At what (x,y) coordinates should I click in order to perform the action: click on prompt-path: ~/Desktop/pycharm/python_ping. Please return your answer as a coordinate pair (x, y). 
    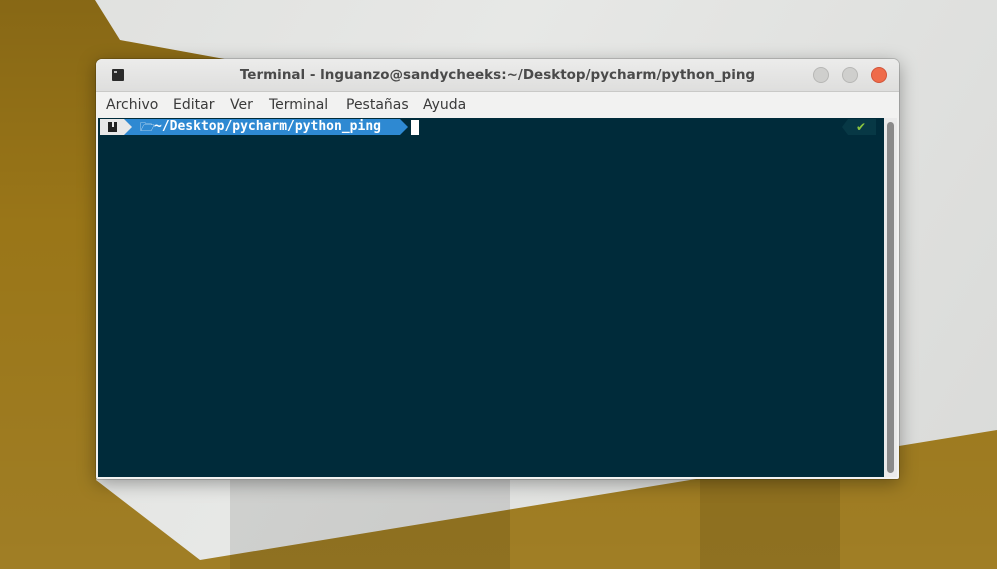
    Looking at the image, I should click on (267, 126).